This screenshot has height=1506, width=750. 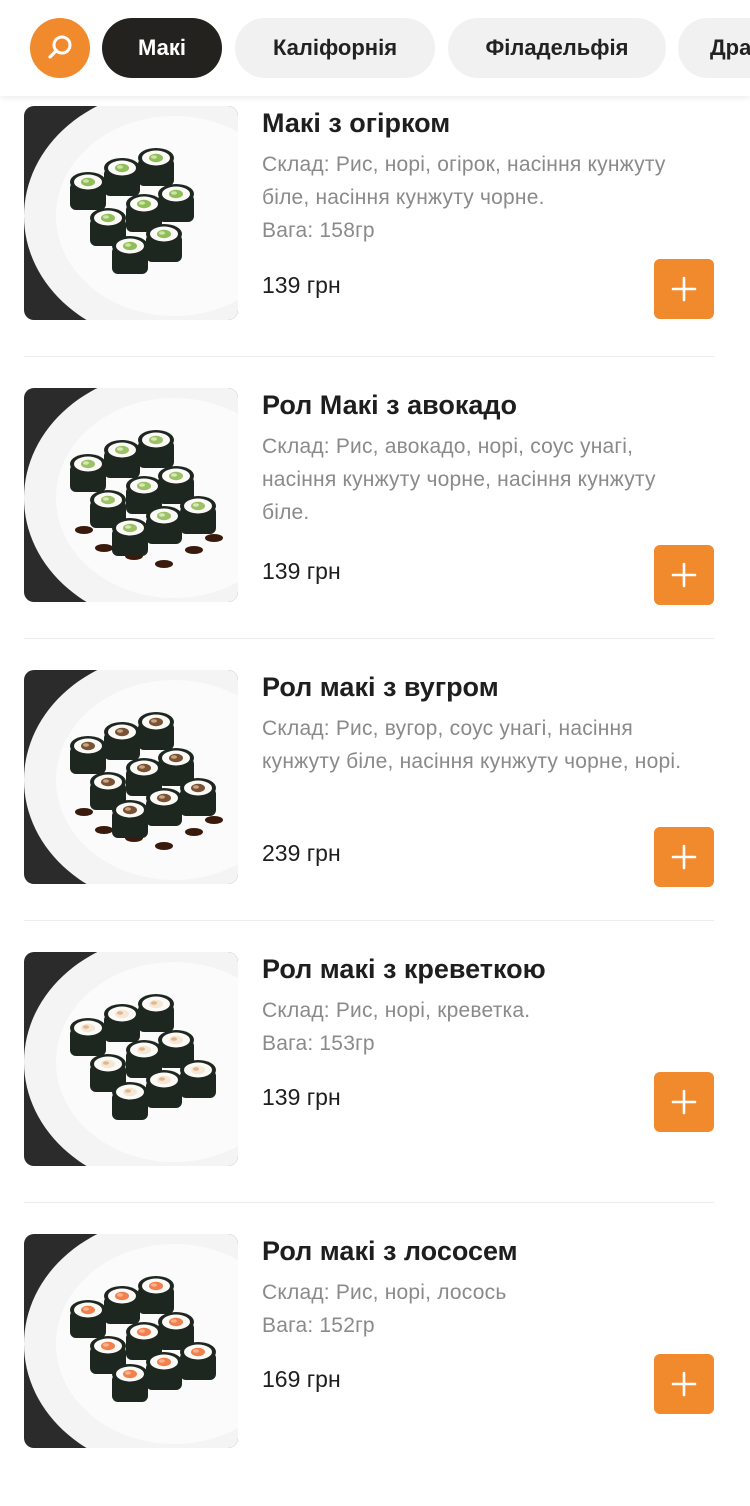 I want to click on search-icon, so click(x=60, y=47).